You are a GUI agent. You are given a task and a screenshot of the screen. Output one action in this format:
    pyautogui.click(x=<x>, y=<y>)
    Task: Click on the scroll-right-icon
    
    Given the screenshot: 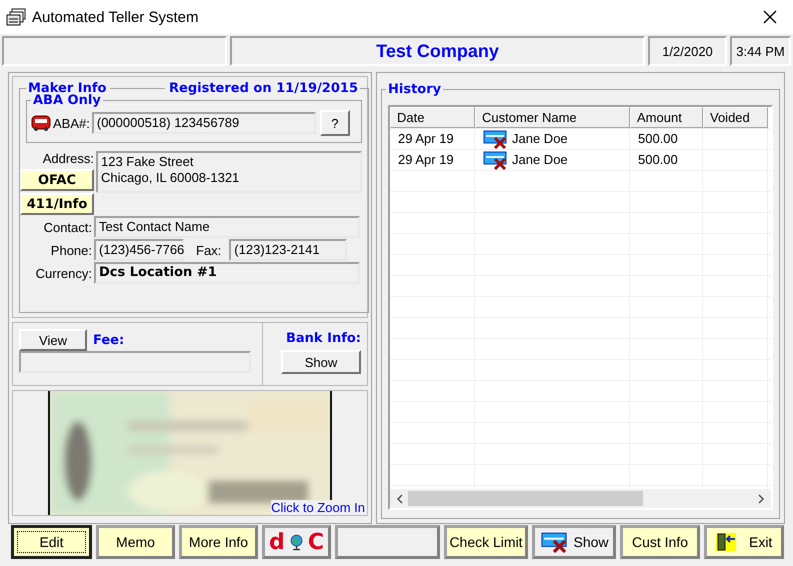 What is the action you would take?
    pyautogui.click(x=761, y=499)
    